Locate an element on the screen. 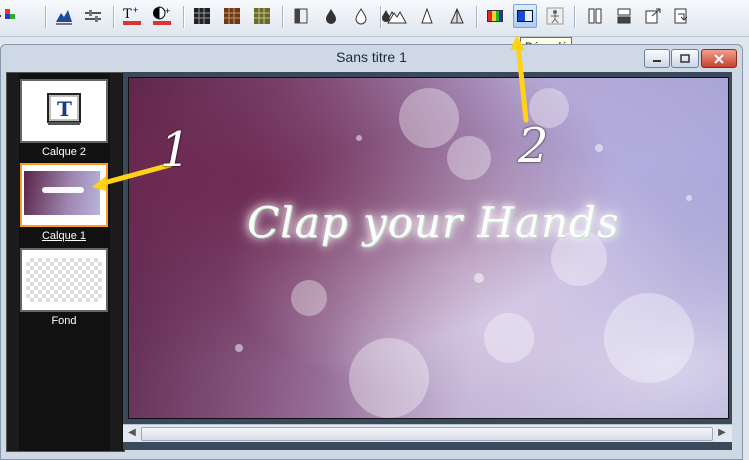 The width and height of the screenshot is (749, 460). annotation-label-2: 2 is located at coordinates (533, 146).